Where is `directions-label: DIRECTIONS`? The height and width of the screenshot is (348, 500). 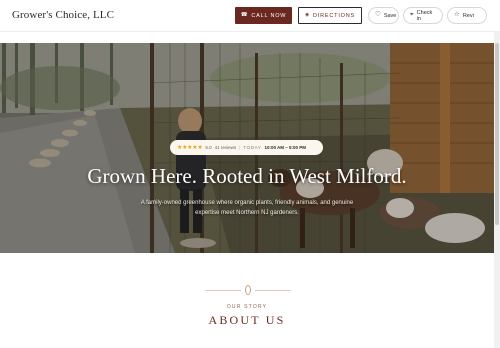
directions-label: DIRECTIONS is located at coordinates (334, 15).